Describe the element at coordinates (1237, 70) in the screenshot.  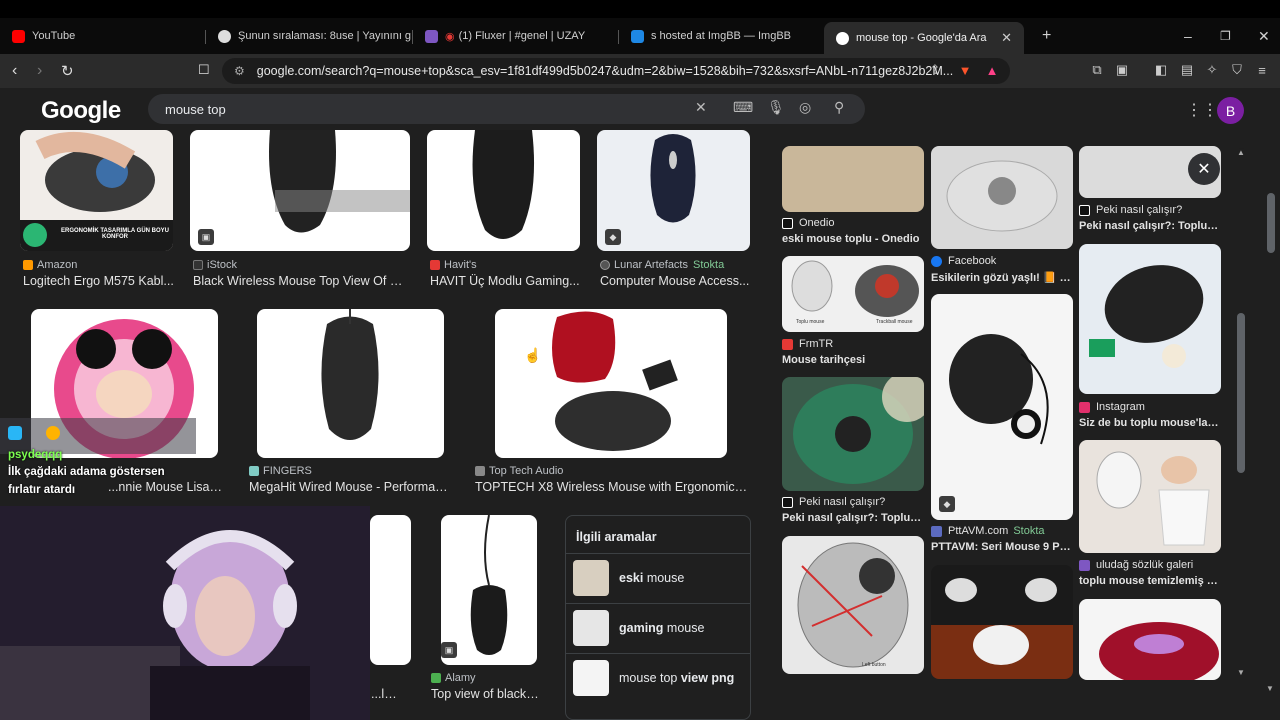
I see `vpn-icon: ⛉` at that location.